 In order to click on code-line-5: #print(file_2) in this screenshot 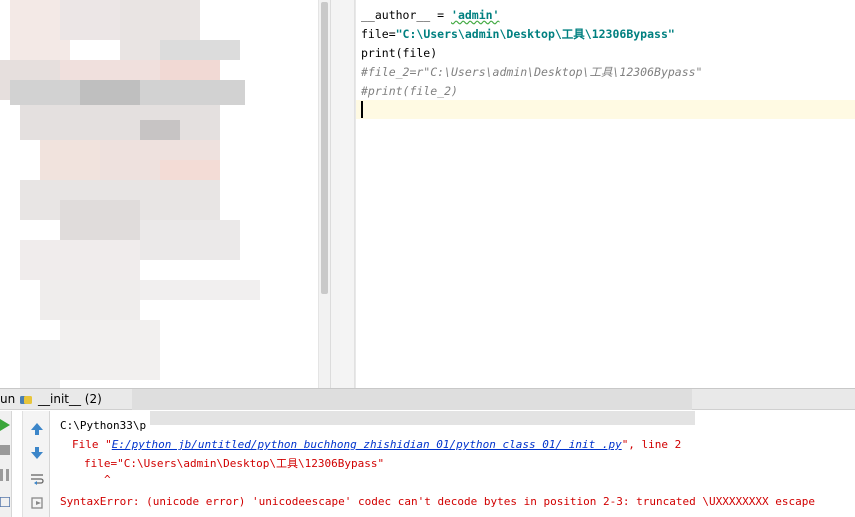, I will do `click(409, 91)`.